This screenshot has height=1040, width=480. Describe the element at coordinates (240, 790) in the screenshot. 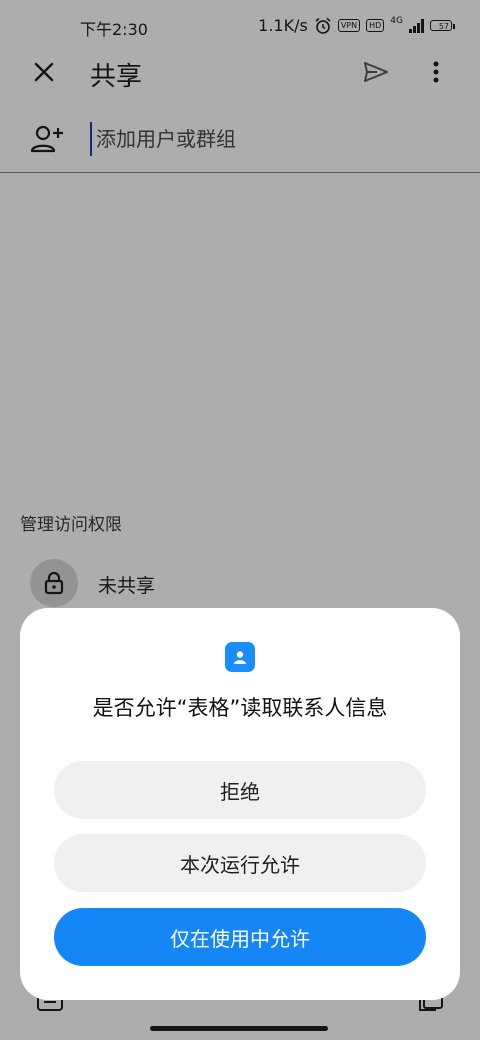

I see `deny-button: 拒绝` at that location.